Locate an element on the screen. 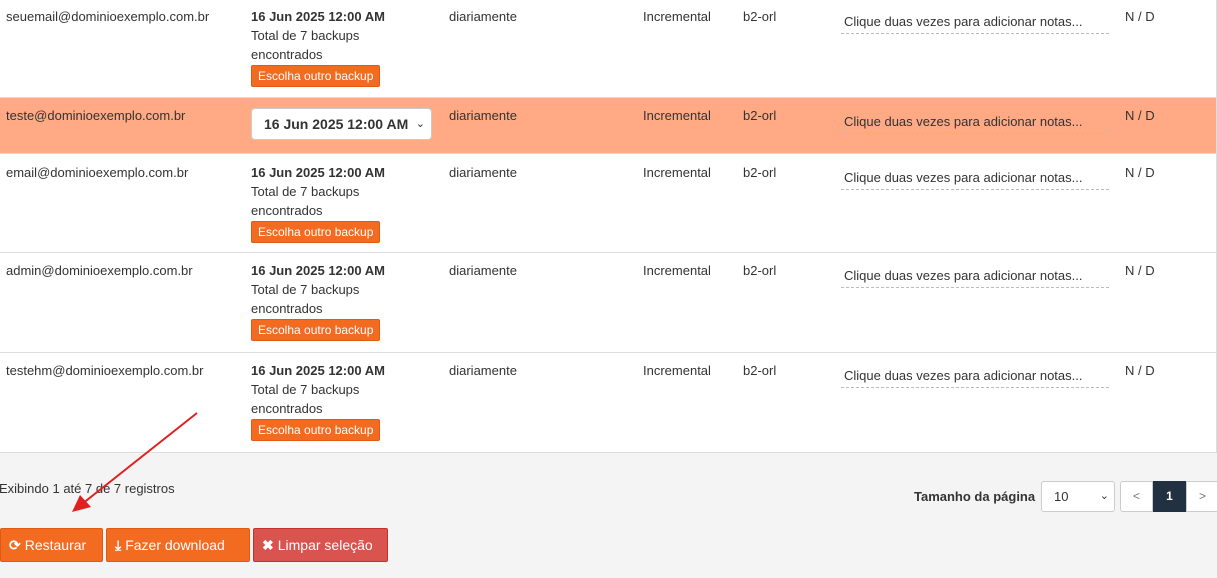 The height and width of the screenshot is (578, 1217). page-size-select: 10 ⌄ is located at coordinates (1078, 496).